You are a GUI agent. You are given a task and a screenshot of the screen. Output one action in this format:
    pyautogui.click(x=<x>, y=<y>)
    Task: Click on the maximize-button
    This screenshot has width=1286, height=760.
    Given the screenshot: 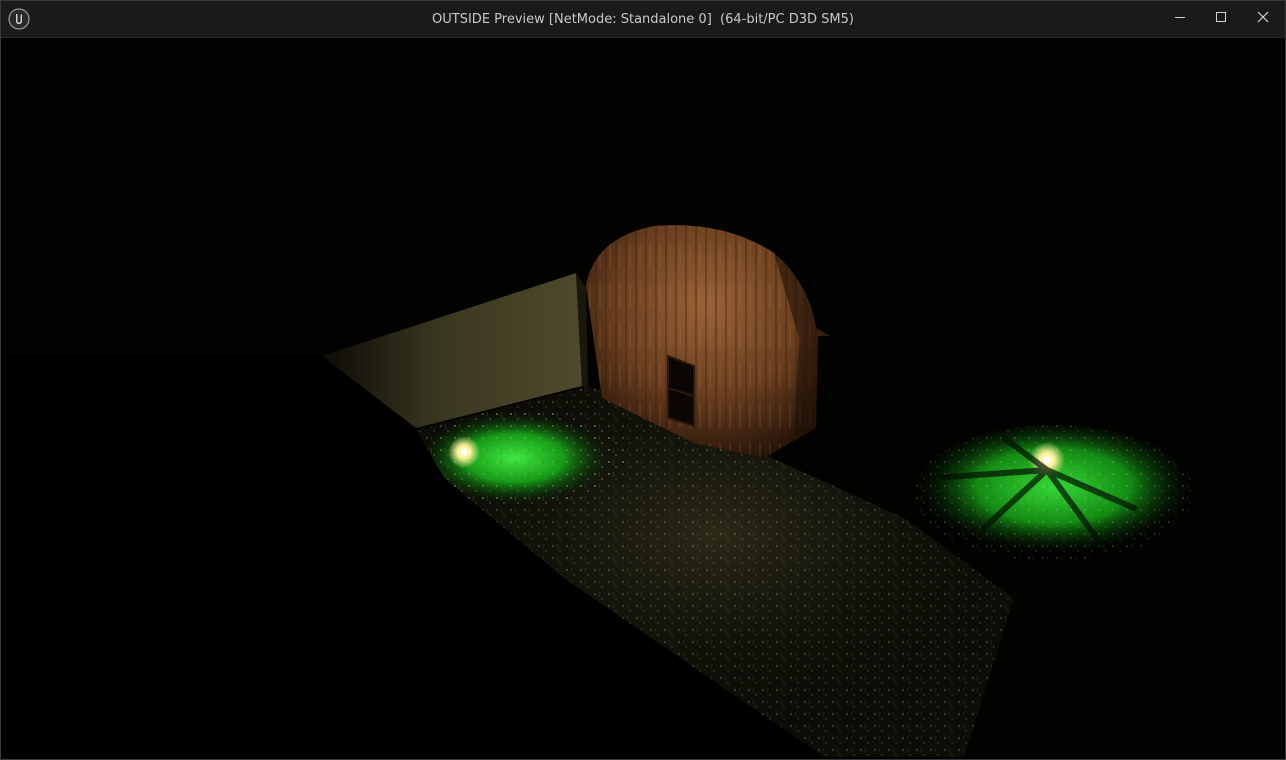 What is the action you would take?
    pyautogui.click(x=1221, y=17)
    